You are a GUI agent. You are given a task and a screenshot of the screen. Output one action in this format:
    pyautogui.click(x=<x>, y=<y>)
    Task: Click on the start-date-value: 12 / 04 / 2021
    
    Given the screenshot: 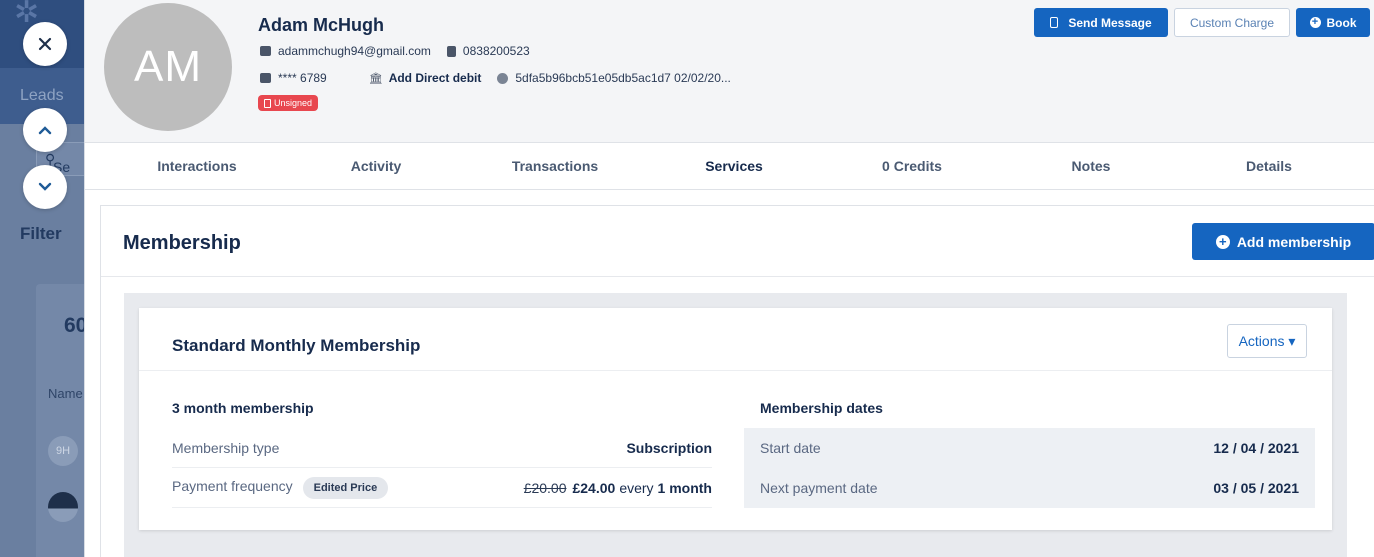 What is the action you would take?
    pyautogui.click(x=1256, y=448)
    